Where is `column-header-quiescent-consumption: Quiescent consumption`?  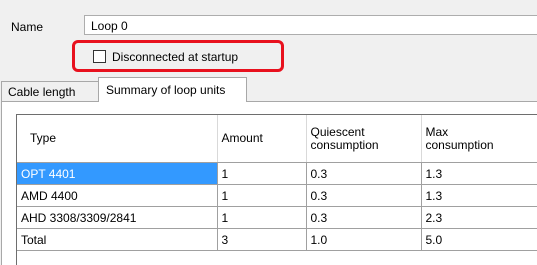
column-header-quiescent-consumption: Quiescent consumption is located at coordinates (364, 139).